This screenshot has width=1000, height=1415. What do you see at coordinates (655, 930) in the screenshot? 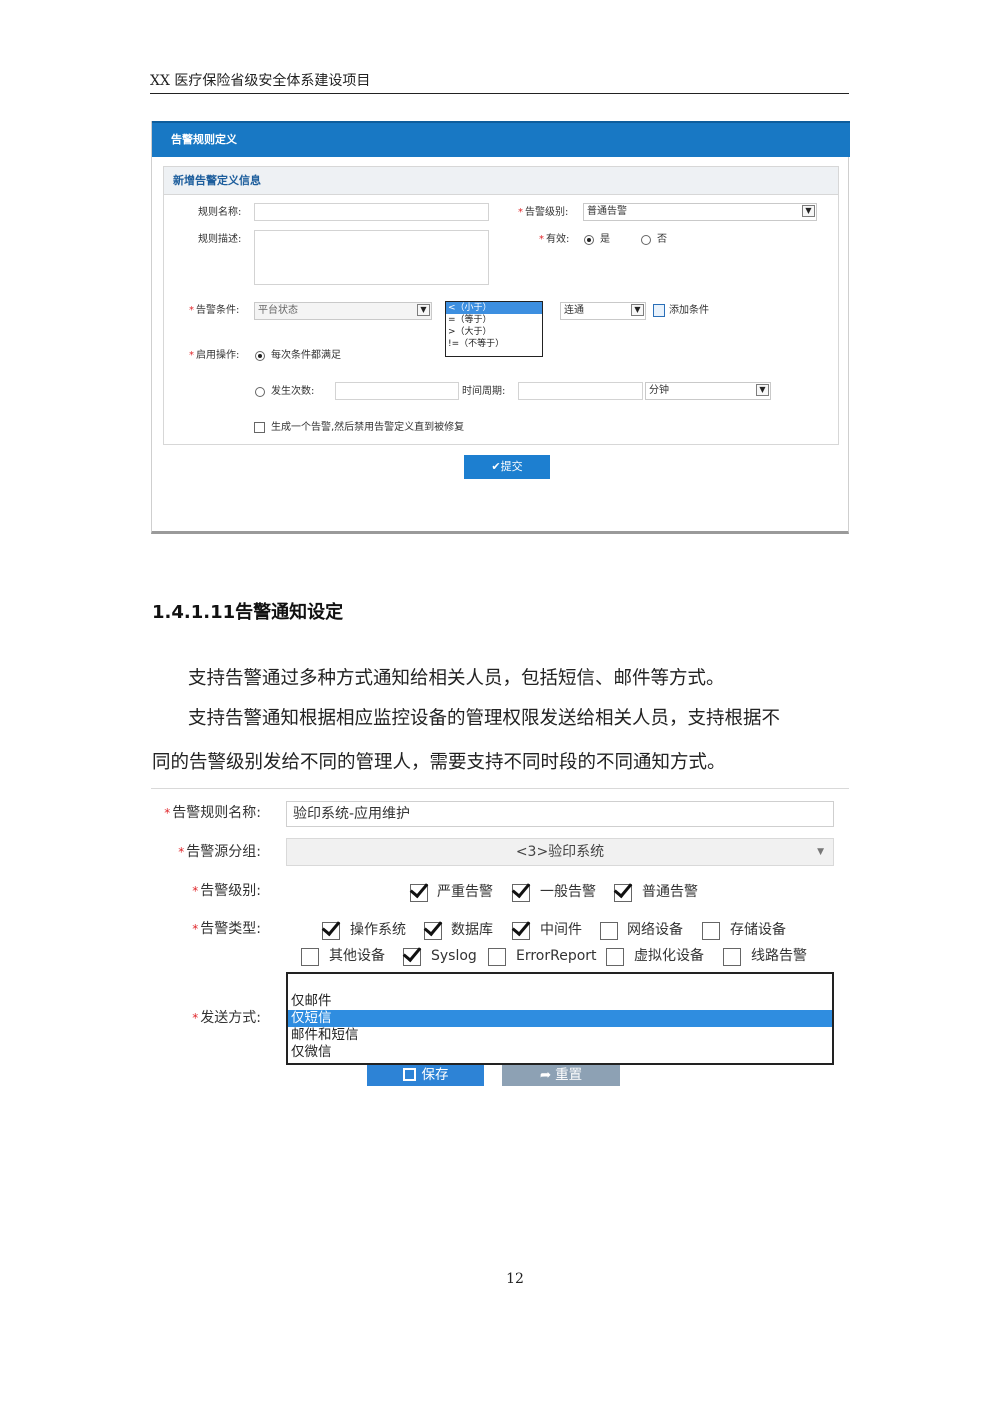
I see `type-network-label: 网络设备` at bounding box center [655, 930].